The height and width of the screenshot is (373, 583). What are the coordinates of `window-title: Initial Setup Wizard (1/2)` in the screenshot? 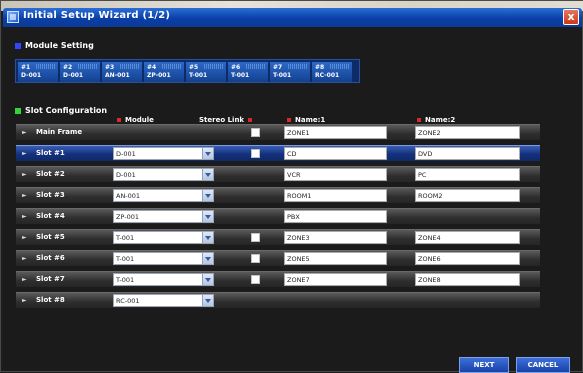 It's located at (97, 15).